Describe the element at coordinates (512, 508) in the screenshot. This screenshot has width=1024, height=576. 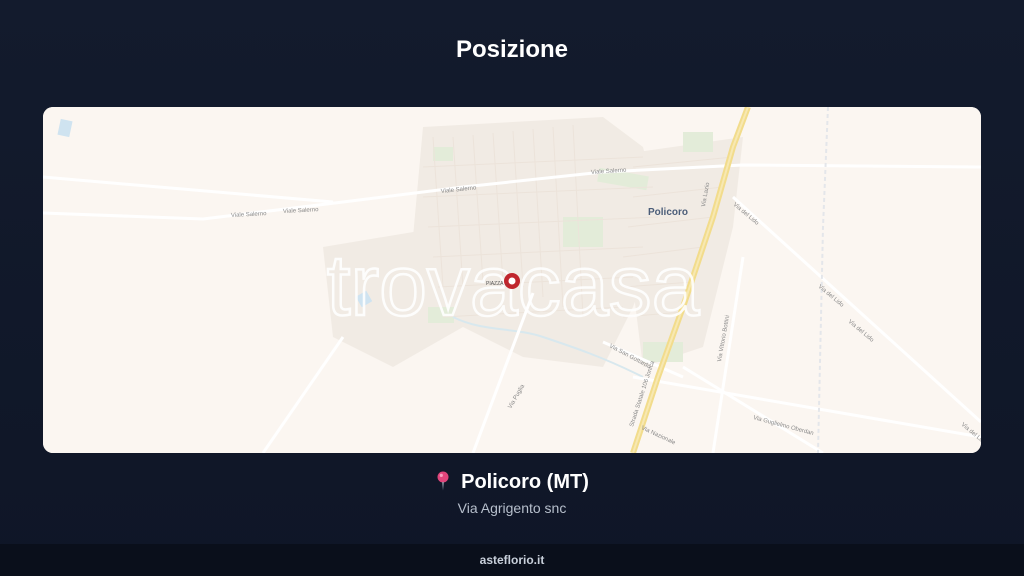
I see `location-address: Via Agrigento snc` at that location.